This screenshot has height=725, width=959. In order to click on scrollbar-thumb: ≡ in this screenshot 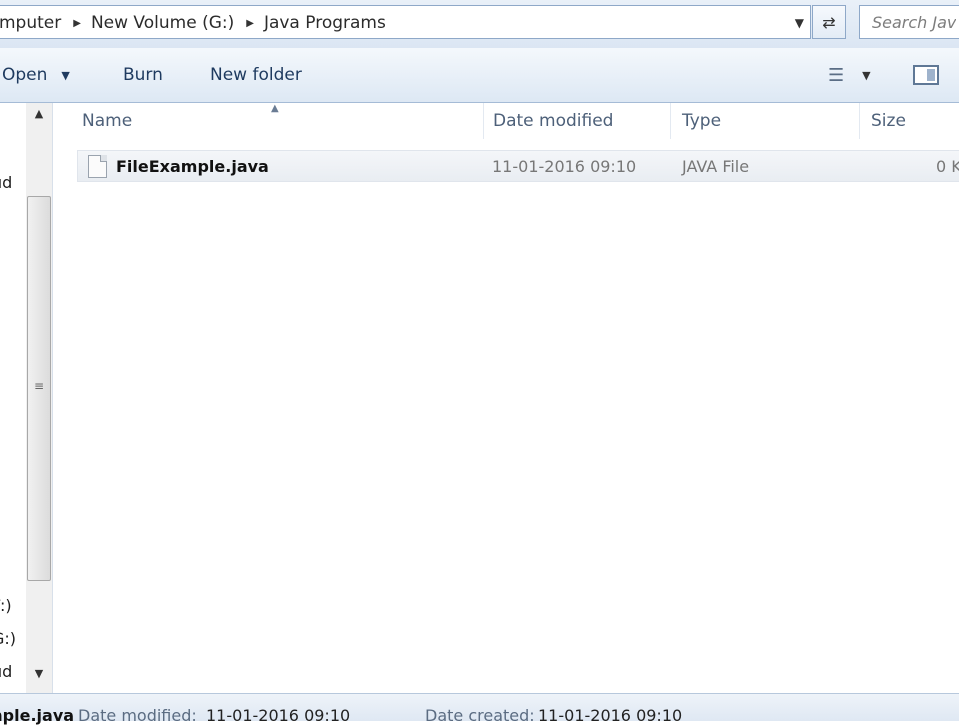, I will do `click(39, 388)`.